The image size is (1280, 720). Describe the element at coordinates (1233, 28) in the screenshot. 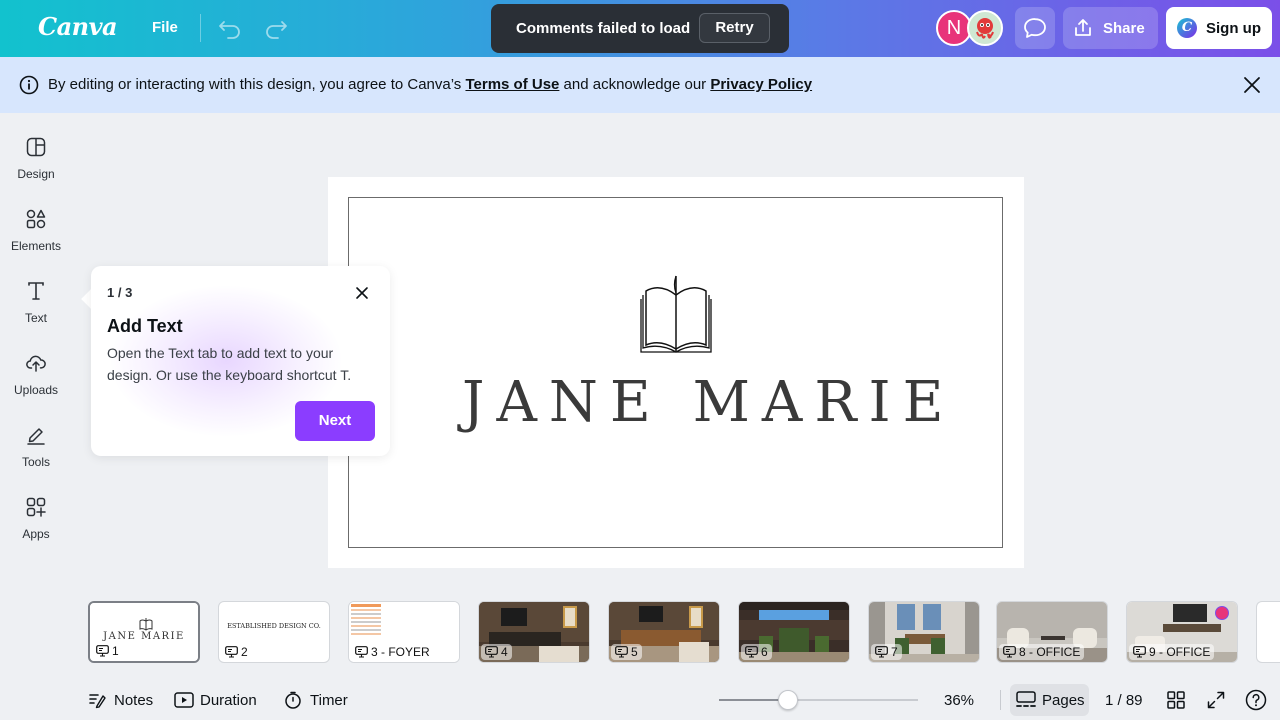

I see `sign-up-label: Sign up` at that location.